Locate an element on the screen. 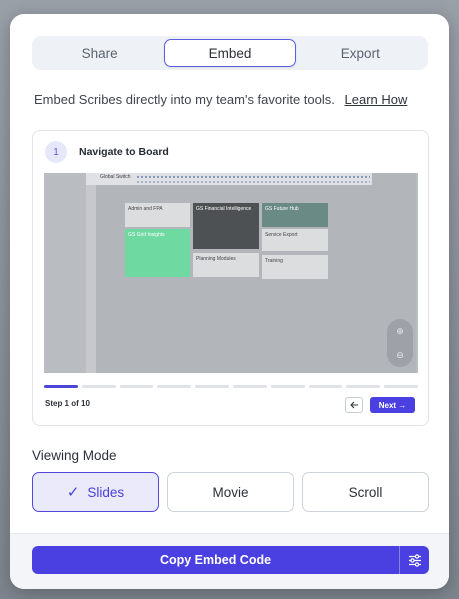 Image resolution: width=459 pixels, height=599 pixels. modal-footer: Copy Embed Code is located at coordinates (229, 561).